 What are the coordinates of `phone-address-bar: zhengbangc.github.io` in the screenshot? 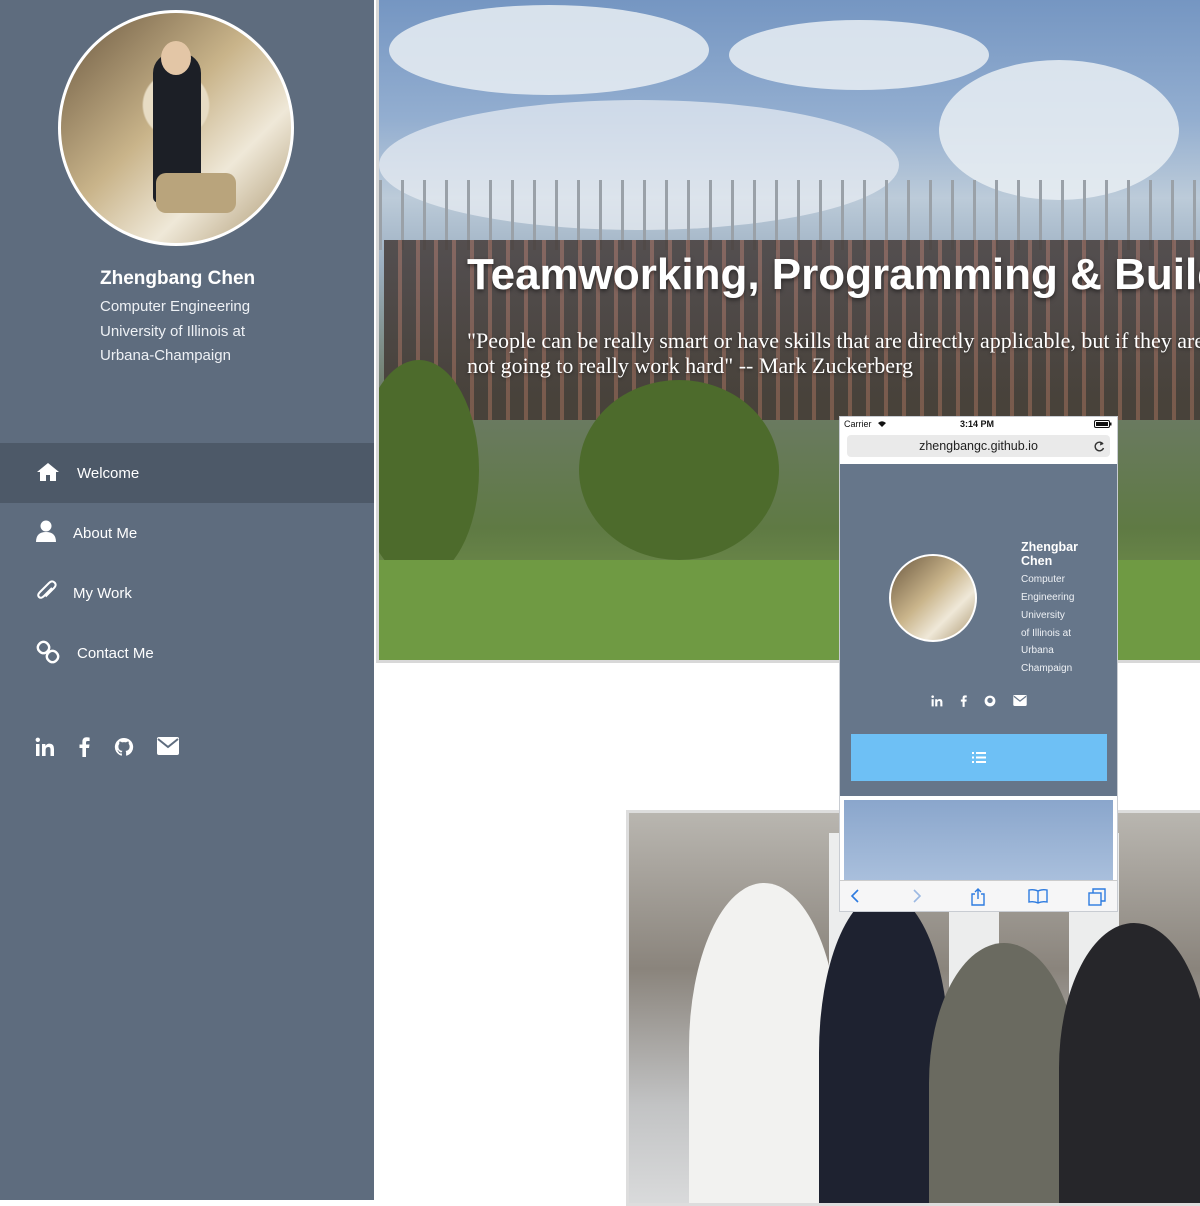 It's located at (978, 448).